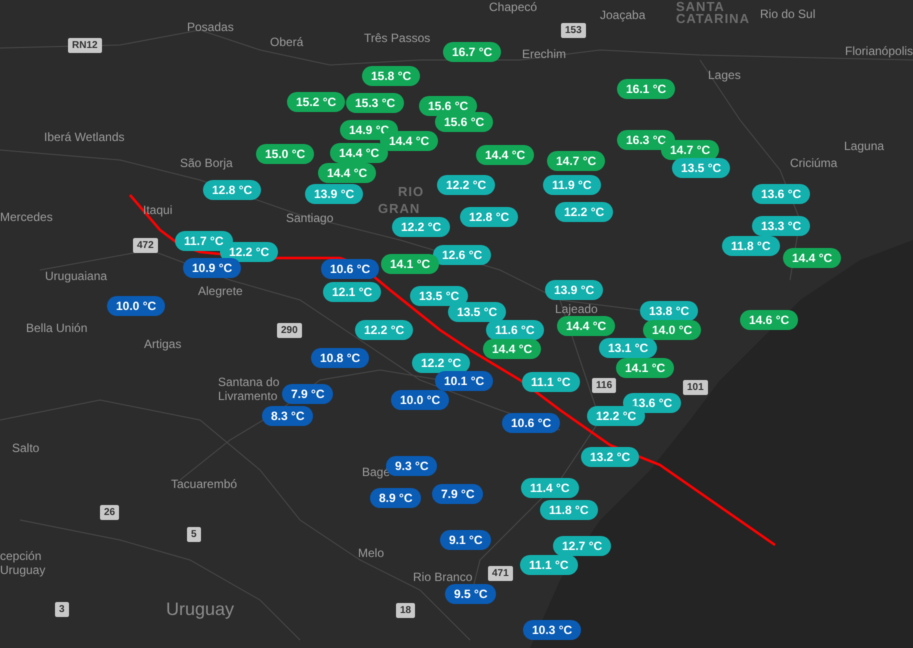 The width and height of the screenshot is (913, 648). Describe the element at coordinates (406, 610) in the screenshot. I see `road-shield: 18` at that location.